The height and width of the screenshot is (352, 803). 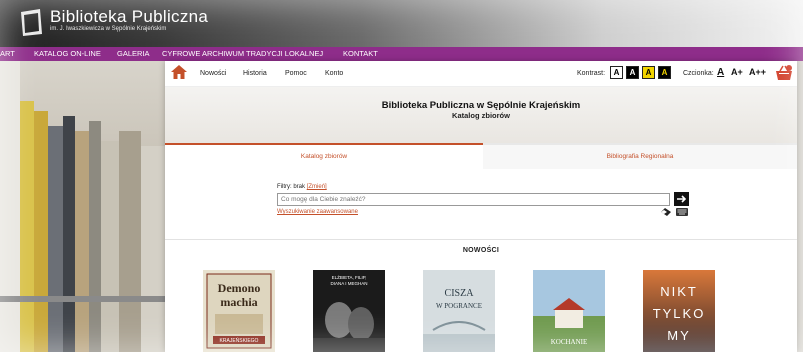 What do you see at coordinates (632, 72) in the screenshot?
I see `contrast-option-dark: A` at bounding box center [632, 72].